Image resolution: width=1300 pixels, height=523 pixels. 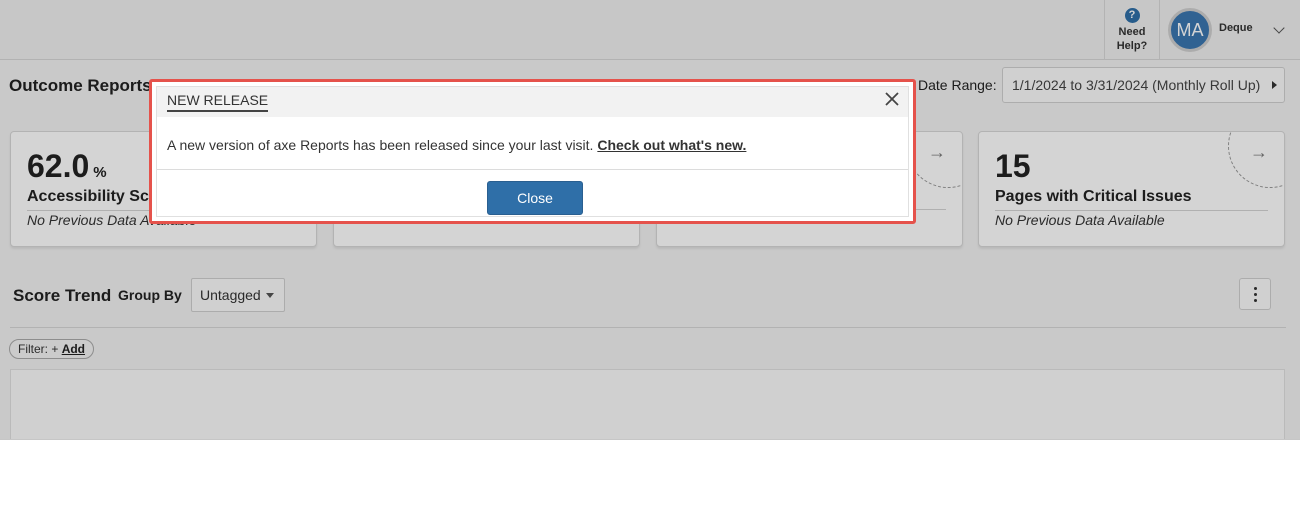 What do you see at coordinates (892, 99) in the screenshot?
I see `close-icon` at bounding box center [892, 99].